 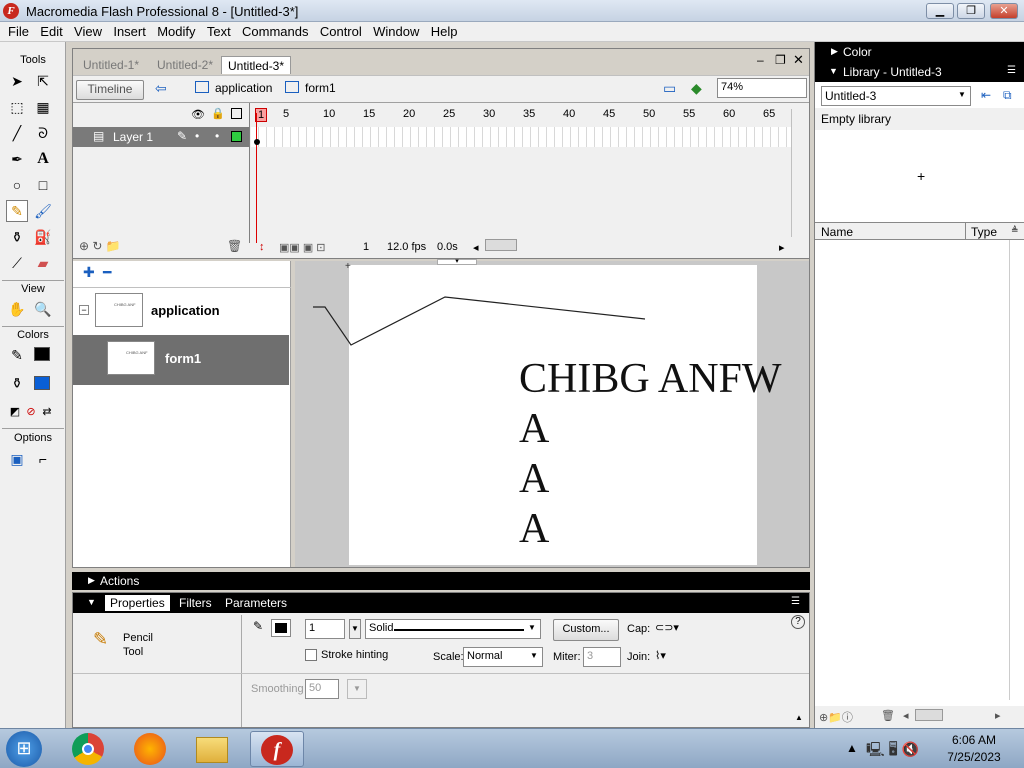 What do you see at coordinates (198, 114) in the screenshot?
I see `eye-icon: 👁` at bounding box center [198, 114].